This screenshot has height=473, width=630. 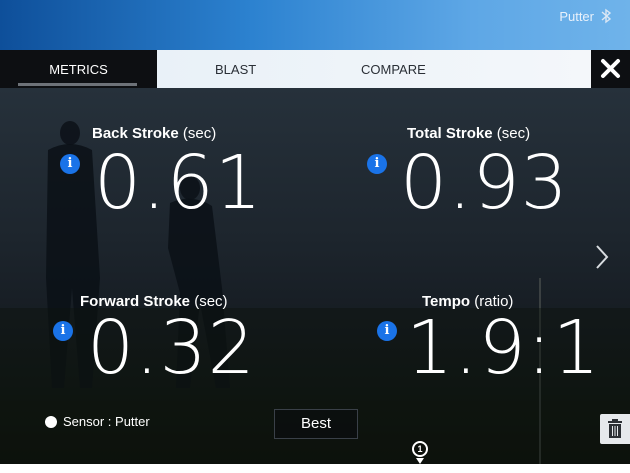 What do you see at coordinates (235, 69) in the screenshot?
I see `tab-blast: BLAST` at bounding box center [235, 69].